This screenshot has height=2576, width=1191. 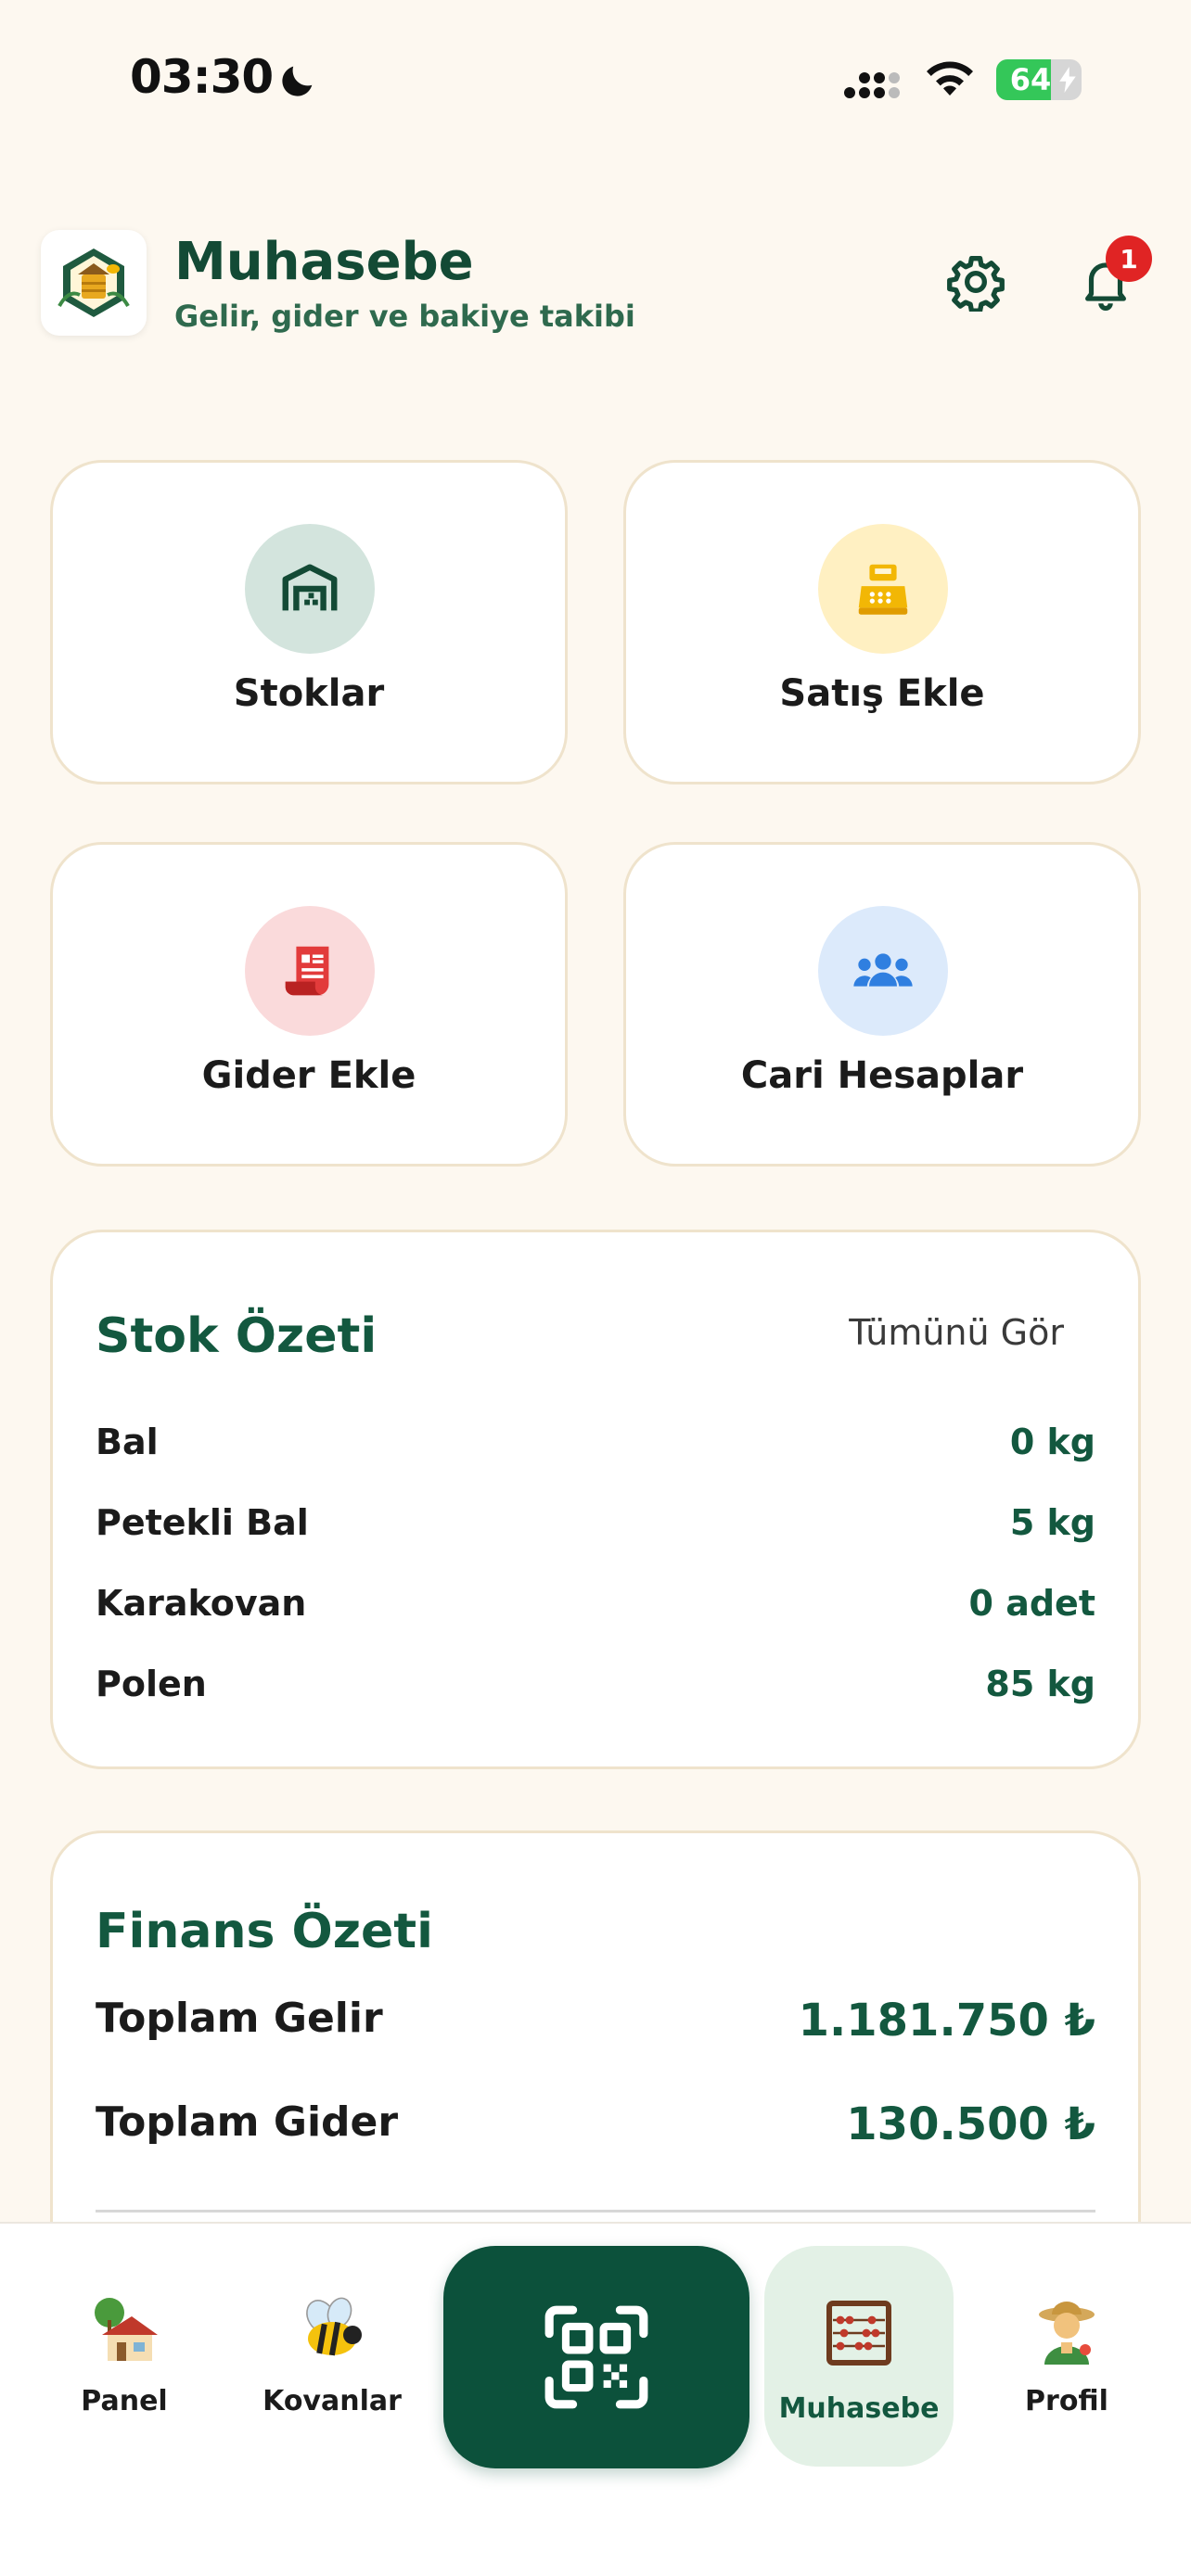 I want to click on nav-label-profile: Profil, so click(x=1066, y=2401).